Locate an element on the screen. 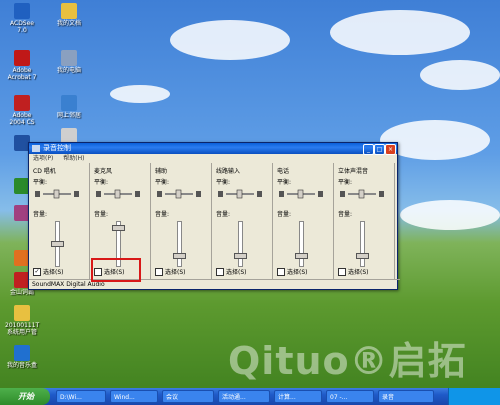 The height and width of the screenshot is (405, 500). taskbar: 开始 D:\Wi... Wind... 会议 活动通... 计算... 07 -... 录音 is located at coordinates (250, 396).